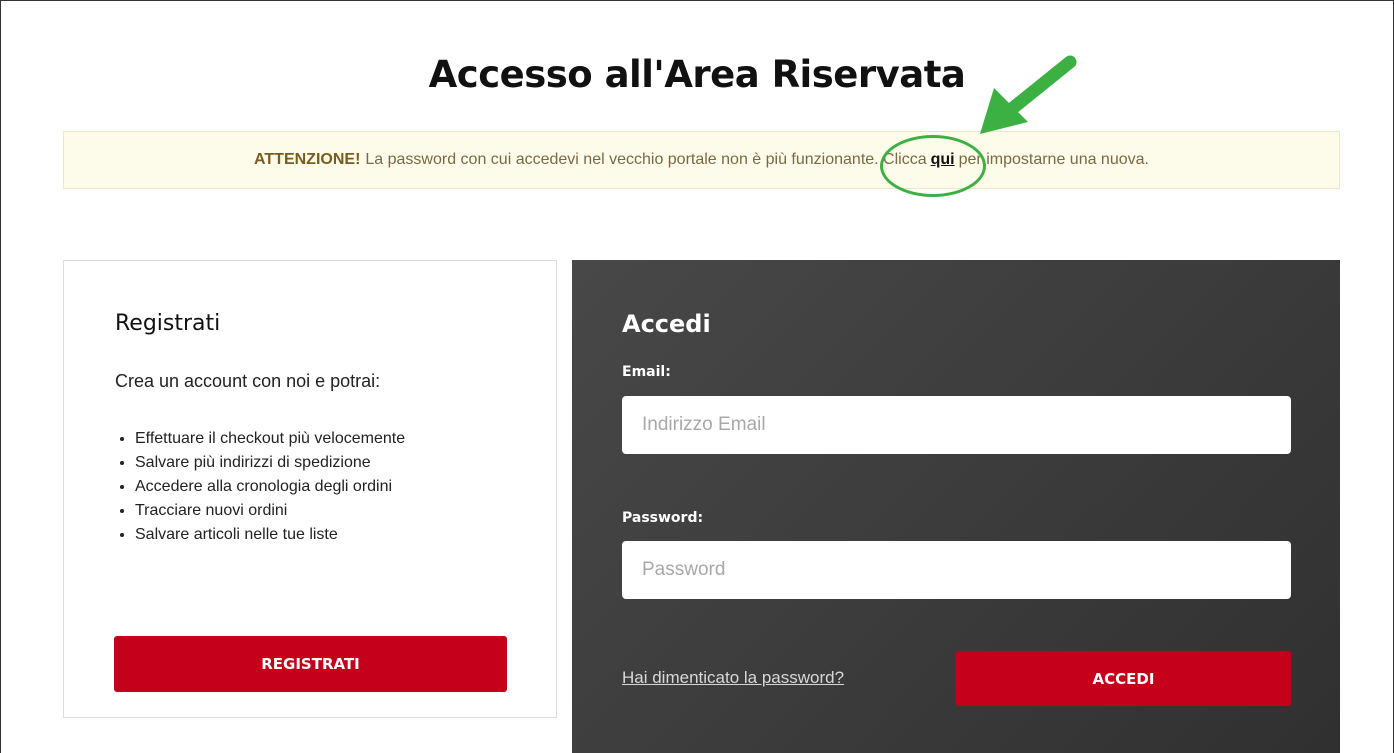  What do you see at coordinates (666, 324) in the screenshot?
I see `login-title: Accedi` at bounding box center [666, 324].